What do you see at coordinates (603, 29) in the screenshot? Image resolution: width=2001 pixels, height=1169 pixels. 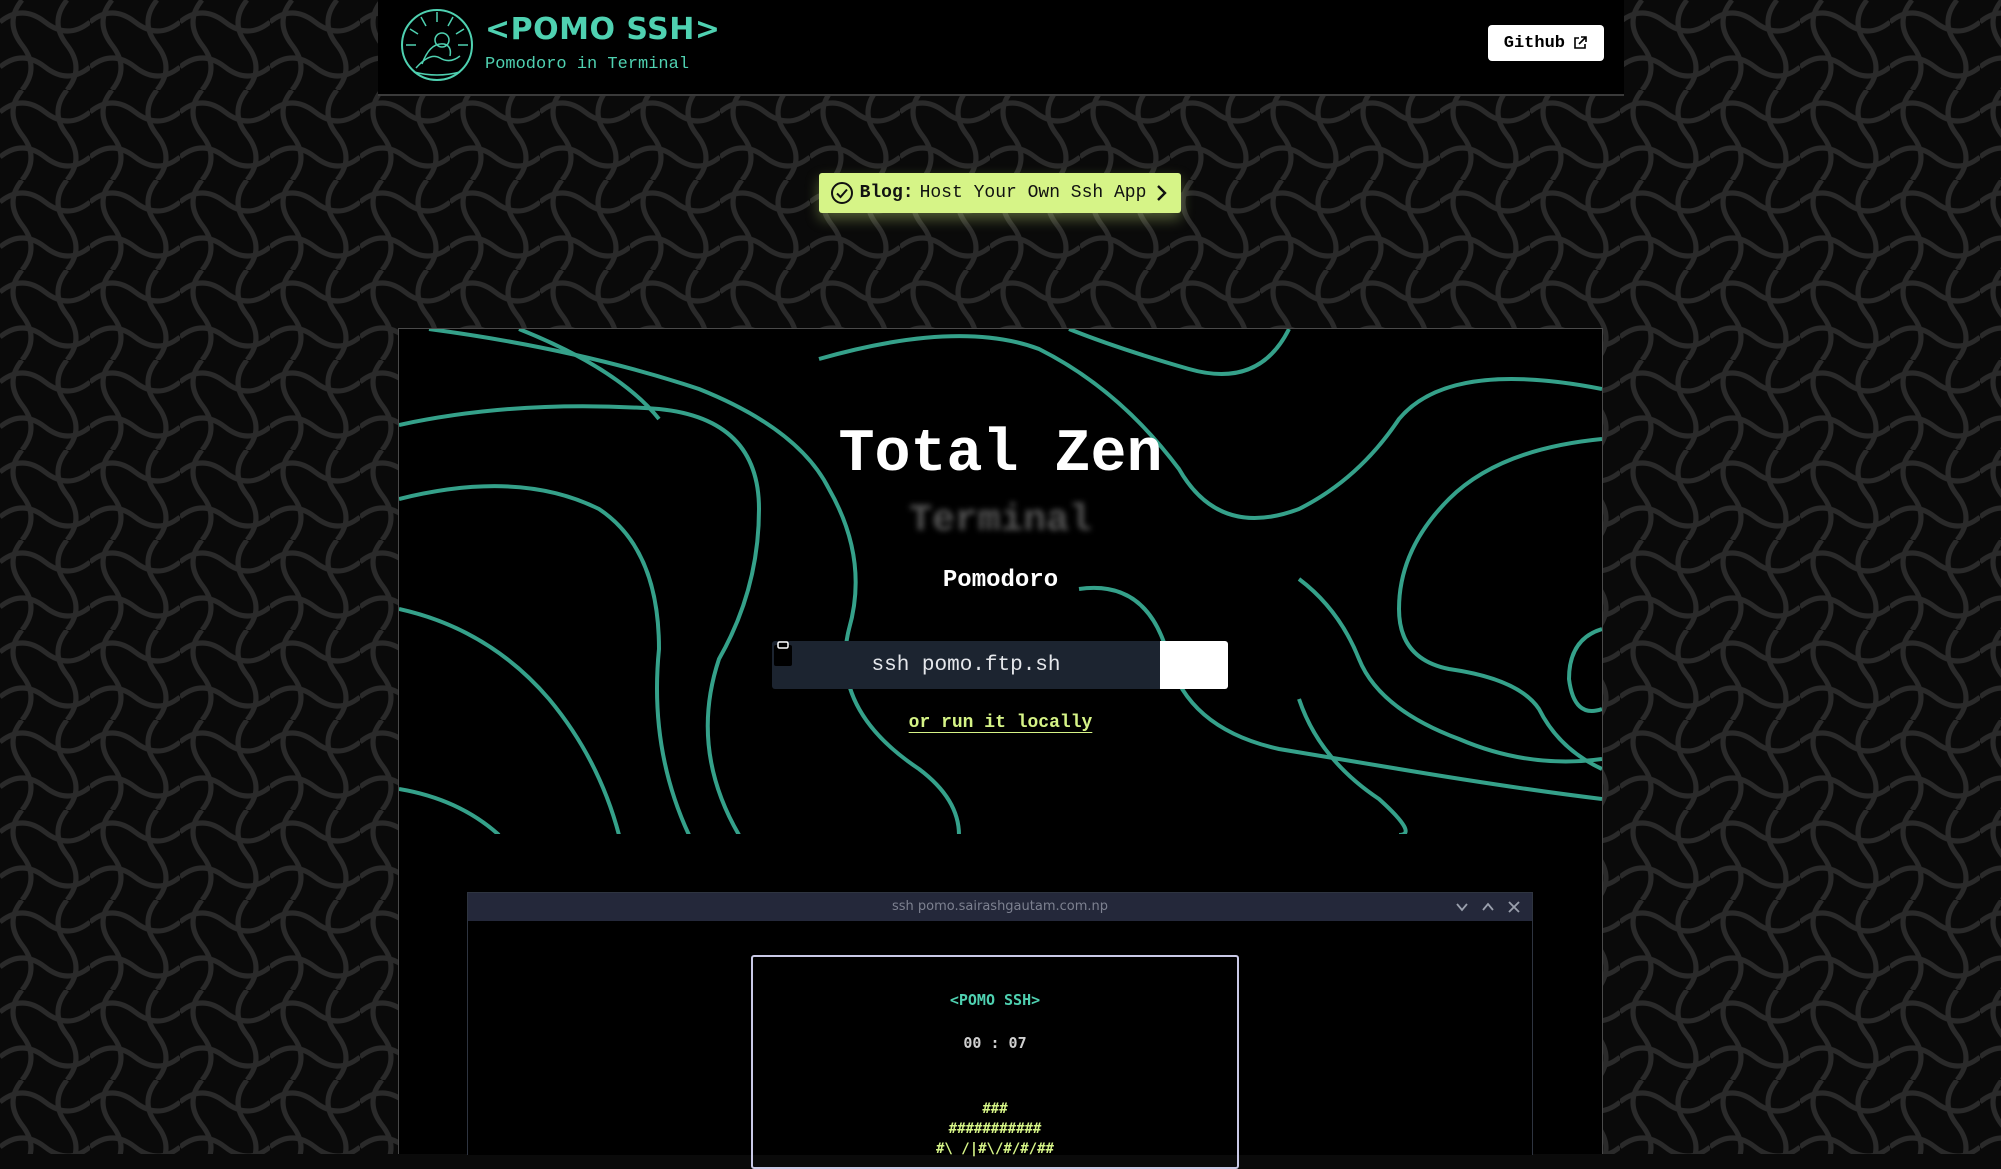 I see `brand-title: <POMO SSH>` at bounding box center [603, 29].